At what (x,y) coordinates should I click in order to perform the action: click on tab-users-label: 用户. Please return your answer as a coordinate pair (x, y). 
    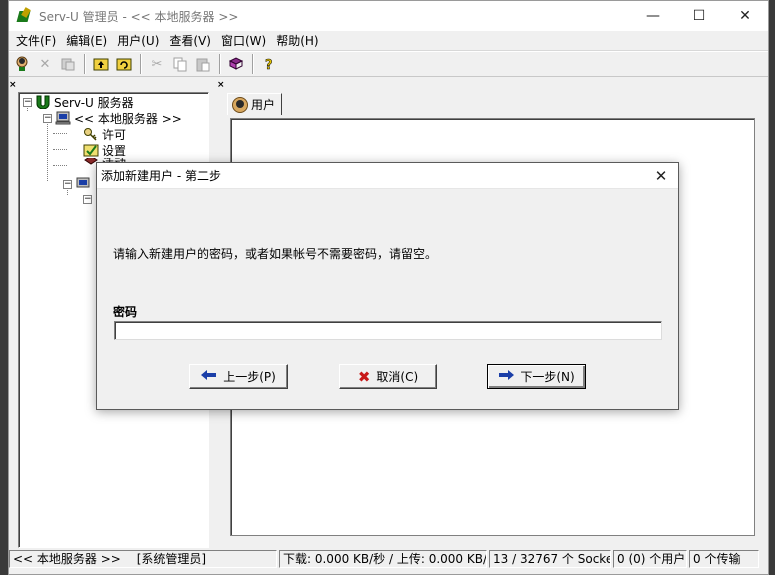
    Looking at the image, I should click on (263, 105).